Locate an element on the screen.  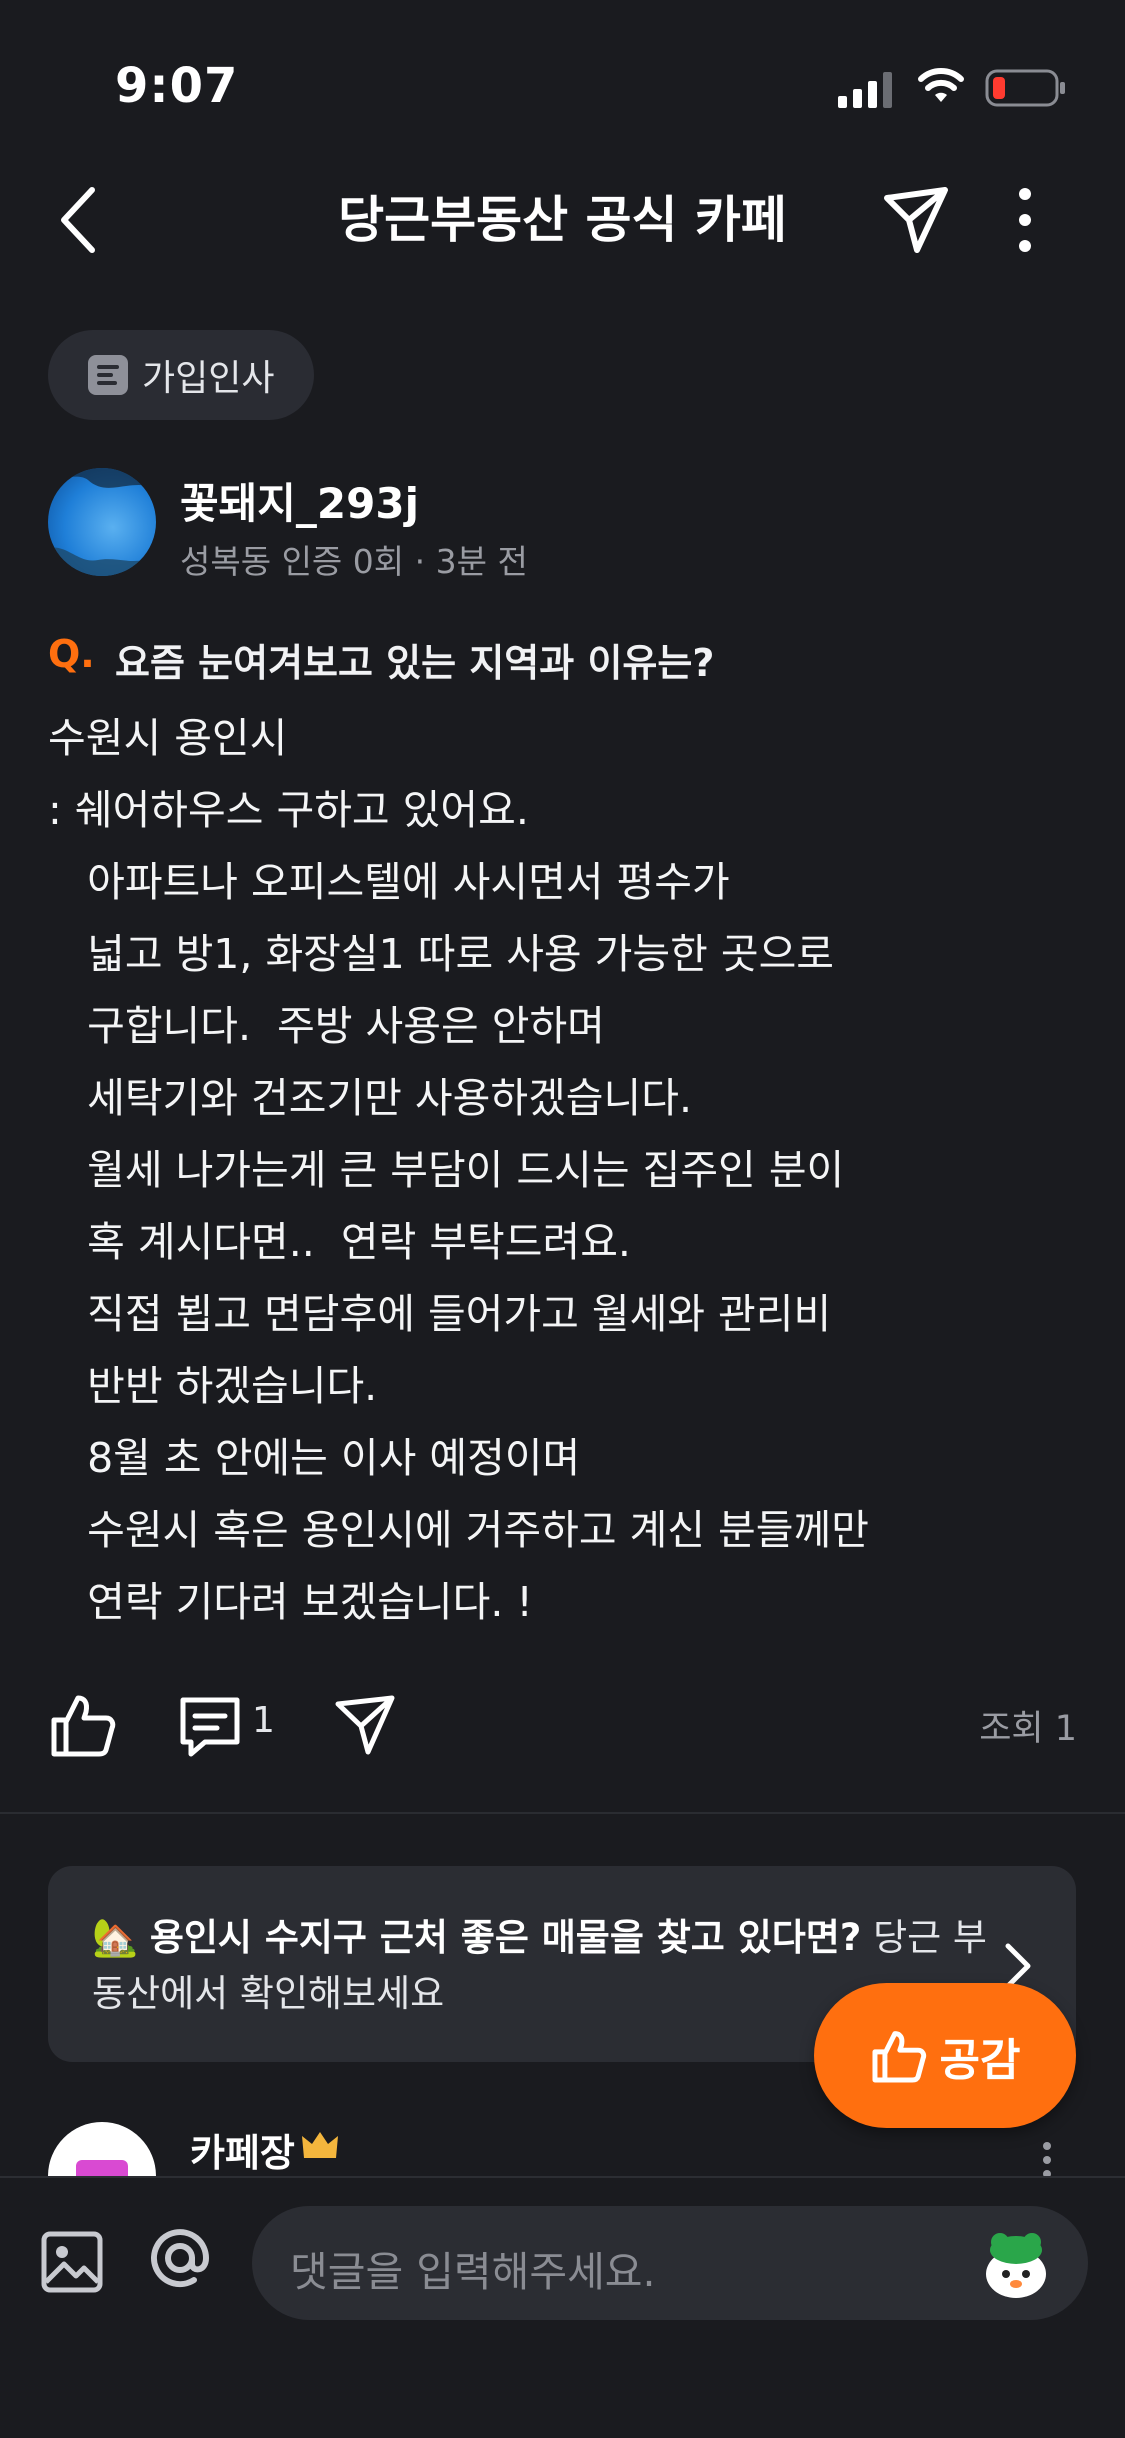
avatar-photo is located at coordinates (102, 522).